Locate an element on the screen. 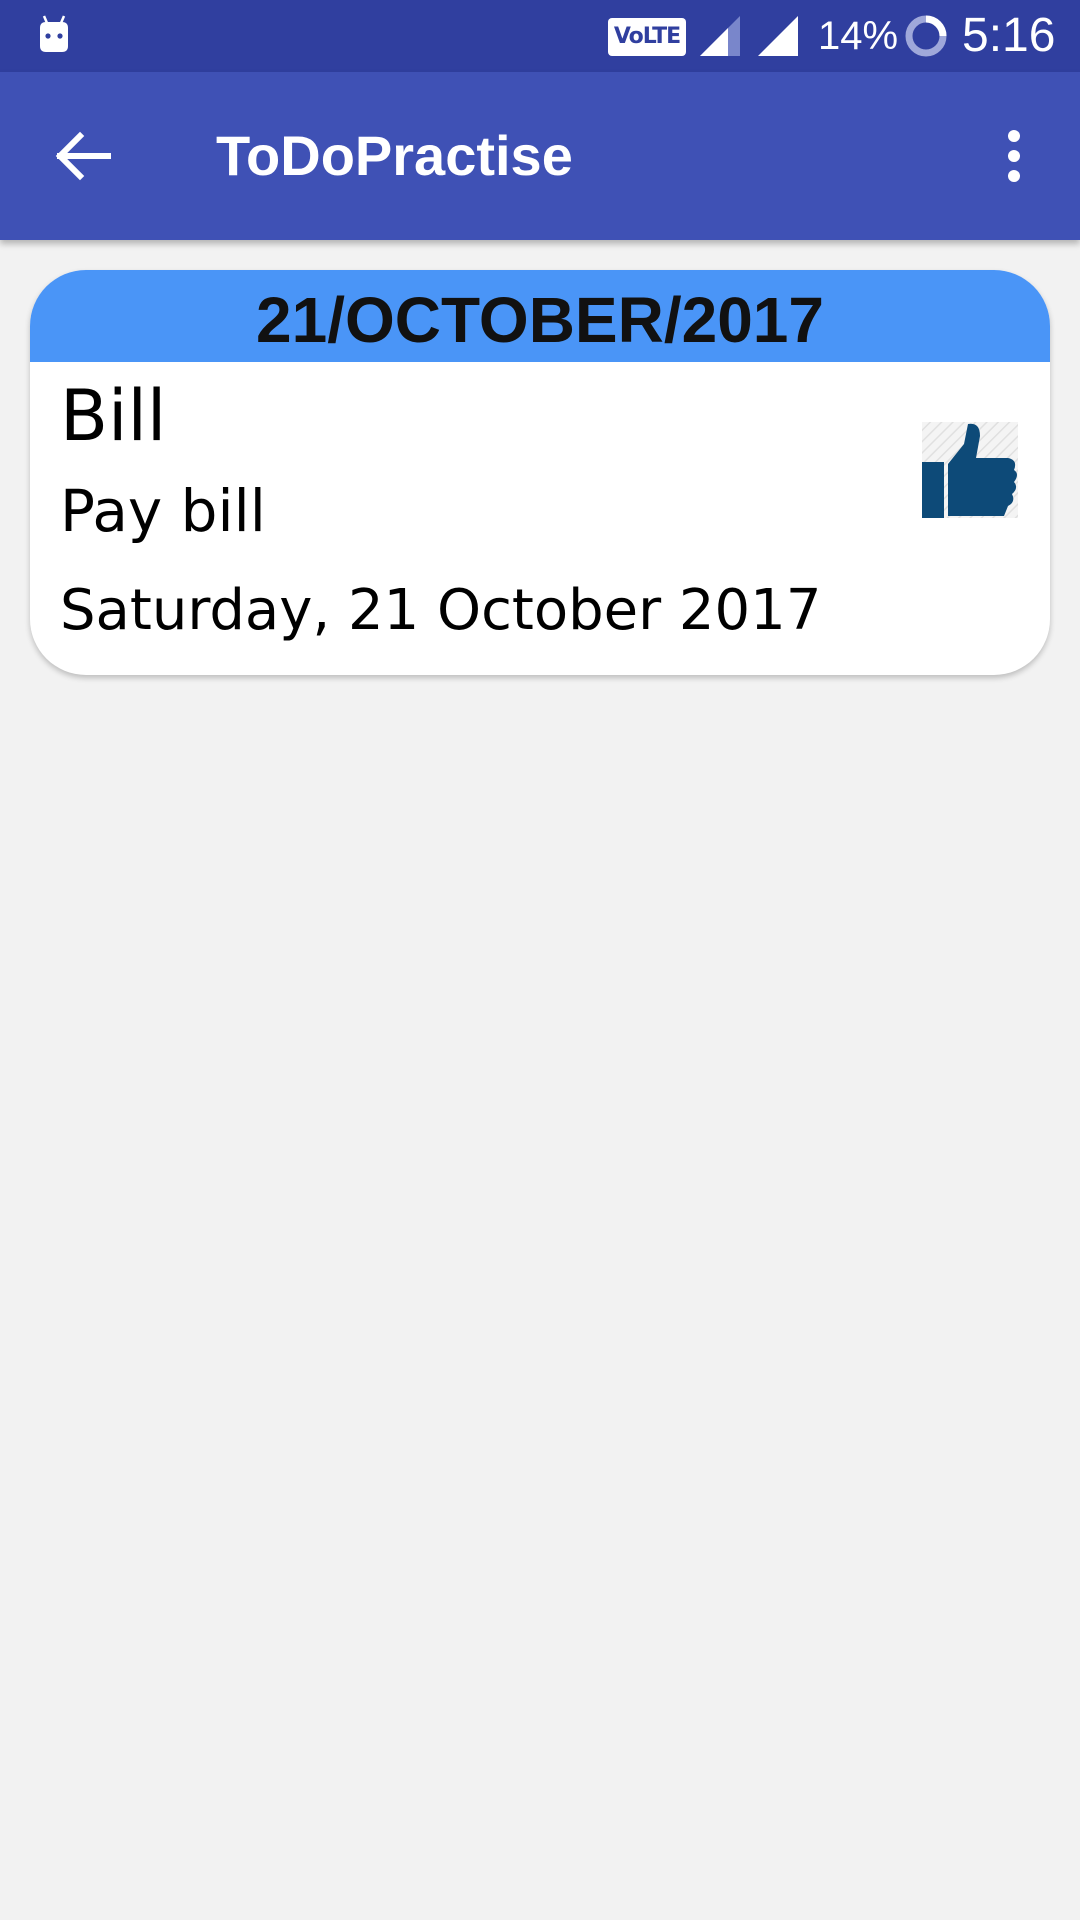 This screenshot has height=1920, width=1080. battery-percentage: 14% is located at coordinates (858, 36).